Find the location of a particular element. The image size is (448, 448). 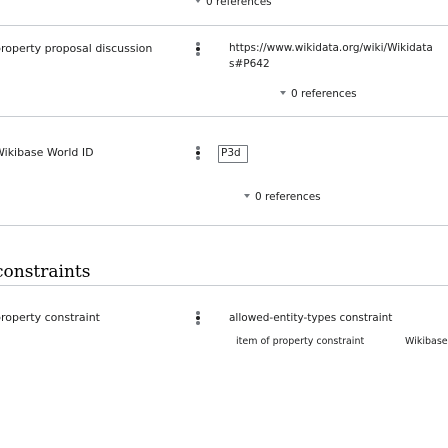

qualifier-value-link: Wikibase is located at coordinates (426, 341).